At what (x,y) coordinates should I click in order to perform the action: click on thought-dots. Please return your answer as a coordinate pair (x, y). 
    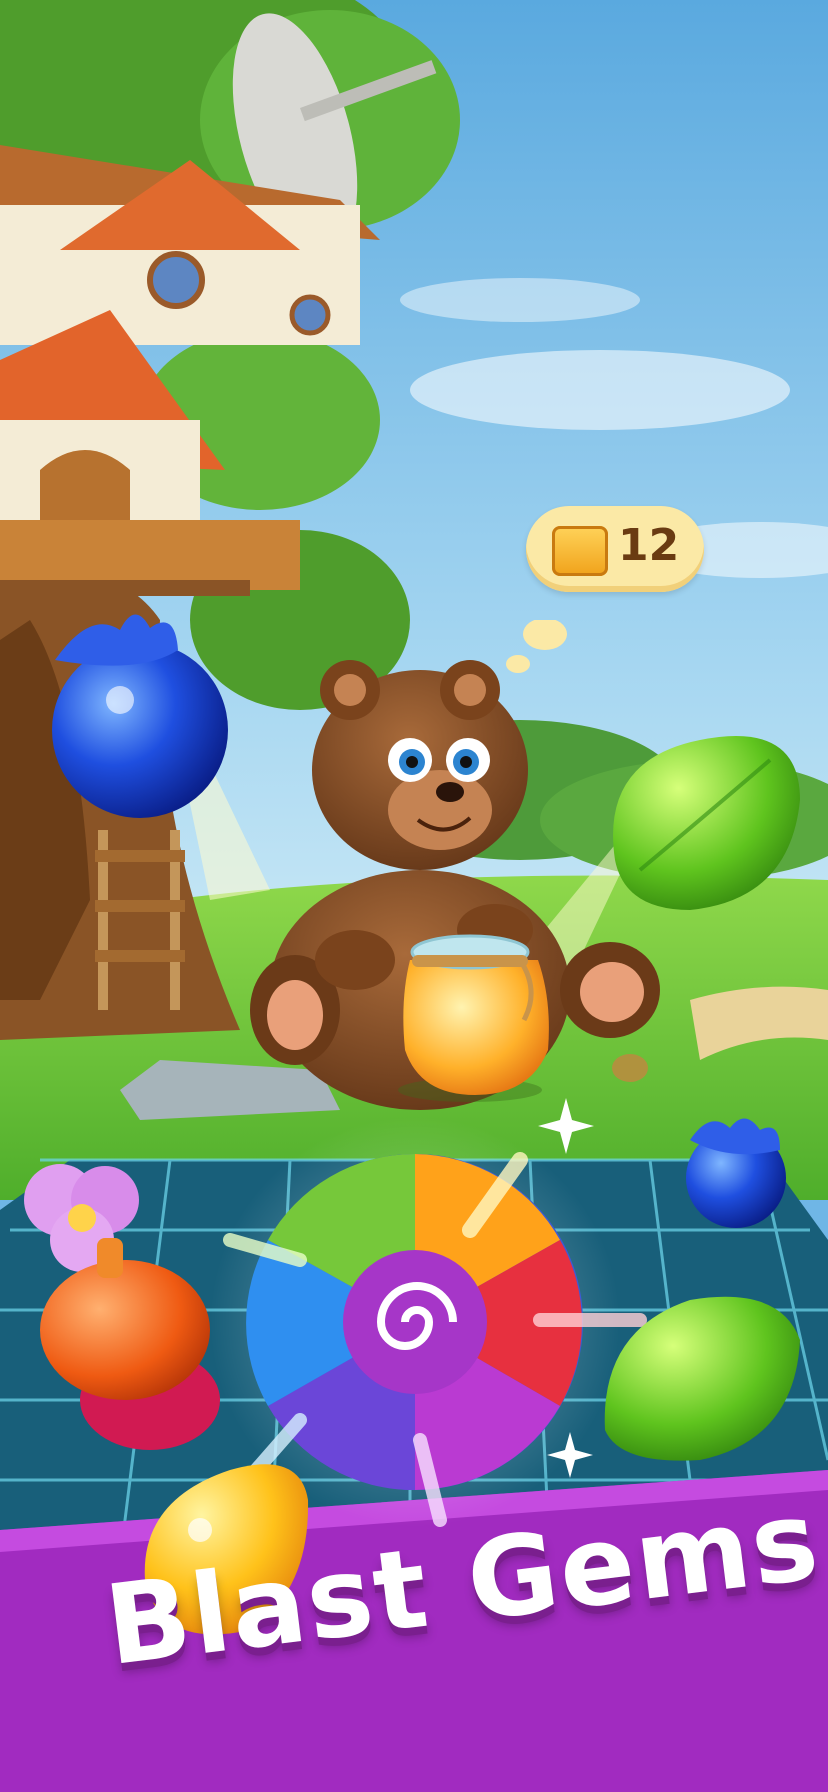
    Looking at the image, I should click on (536, 646).